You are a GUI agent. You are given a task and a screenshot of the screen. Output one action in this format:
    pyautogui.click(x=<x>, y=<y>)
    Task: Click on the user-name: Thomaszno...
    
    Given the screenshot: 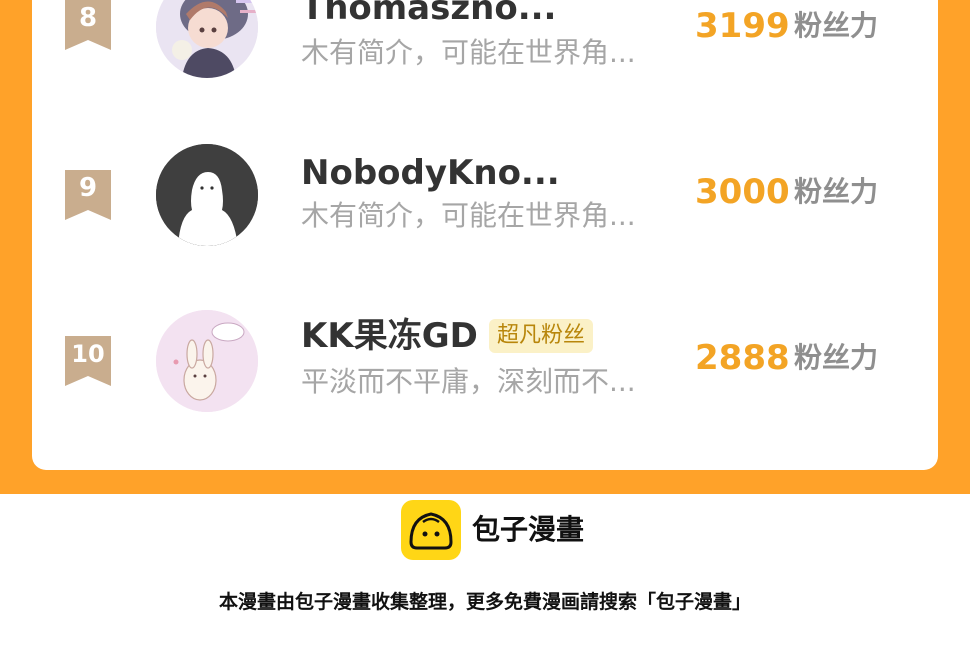 What is the action you would take?
    pyautogui.click(x=428, y=14)
    